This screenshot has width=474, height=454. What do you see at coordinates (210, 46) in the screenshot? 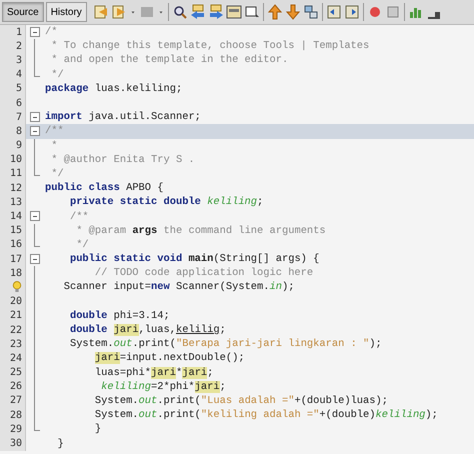
I see `code-line: * To change this template, choose Tools | Templates` at bounding box center [210, 46].